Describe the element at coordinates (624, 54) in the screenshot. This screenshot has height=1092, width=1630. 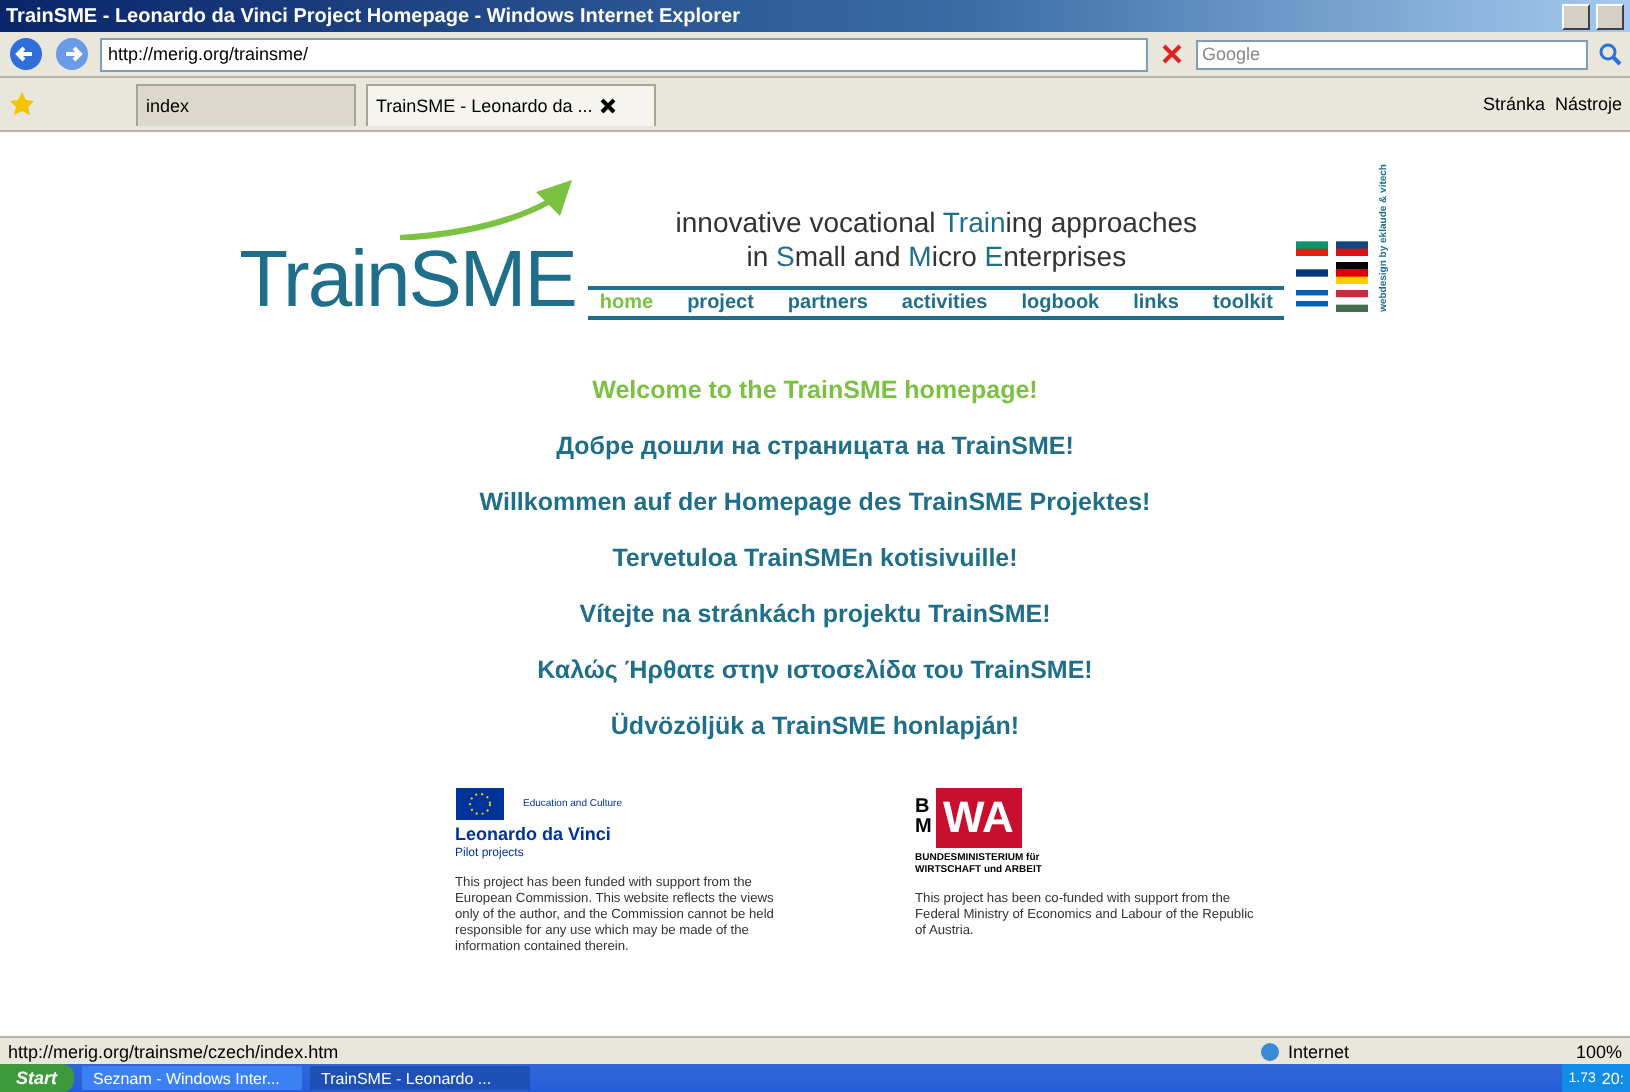
I see `address-field: http://merig.org/trainsme/` at that location.